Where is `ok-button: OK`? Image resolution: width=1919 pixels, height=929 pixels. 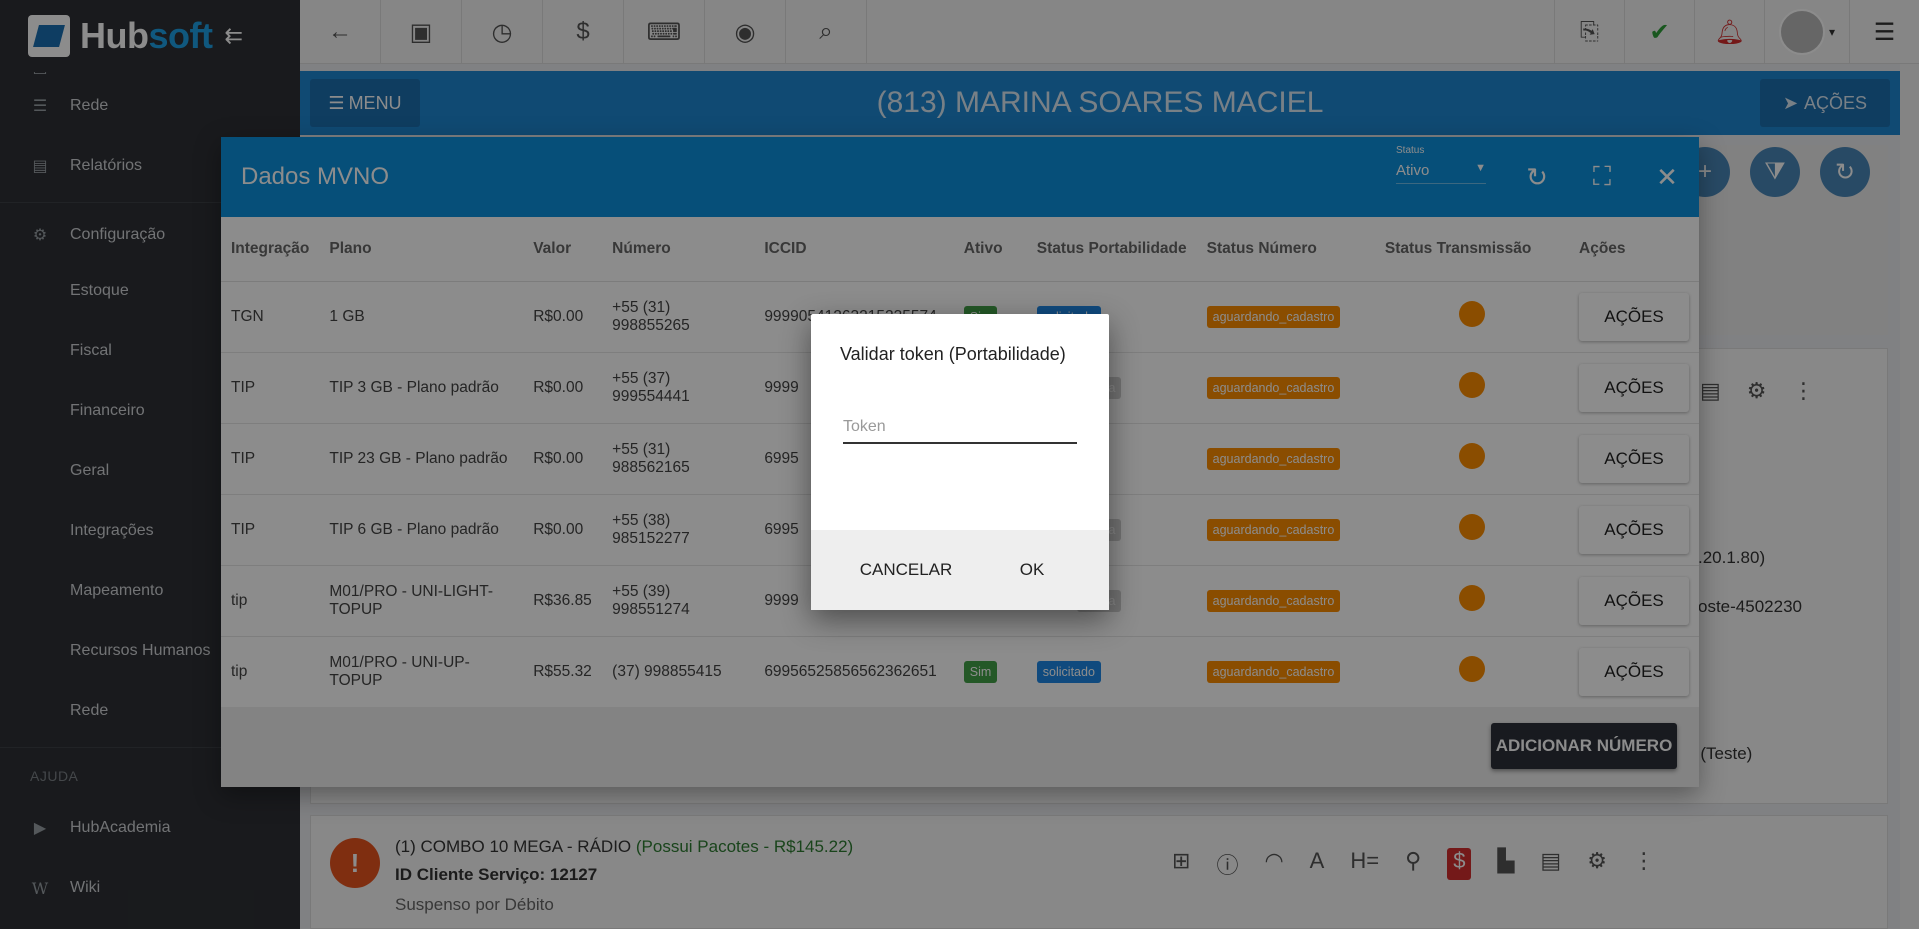 ok-button: OK is located at coordinates (1032, 570).